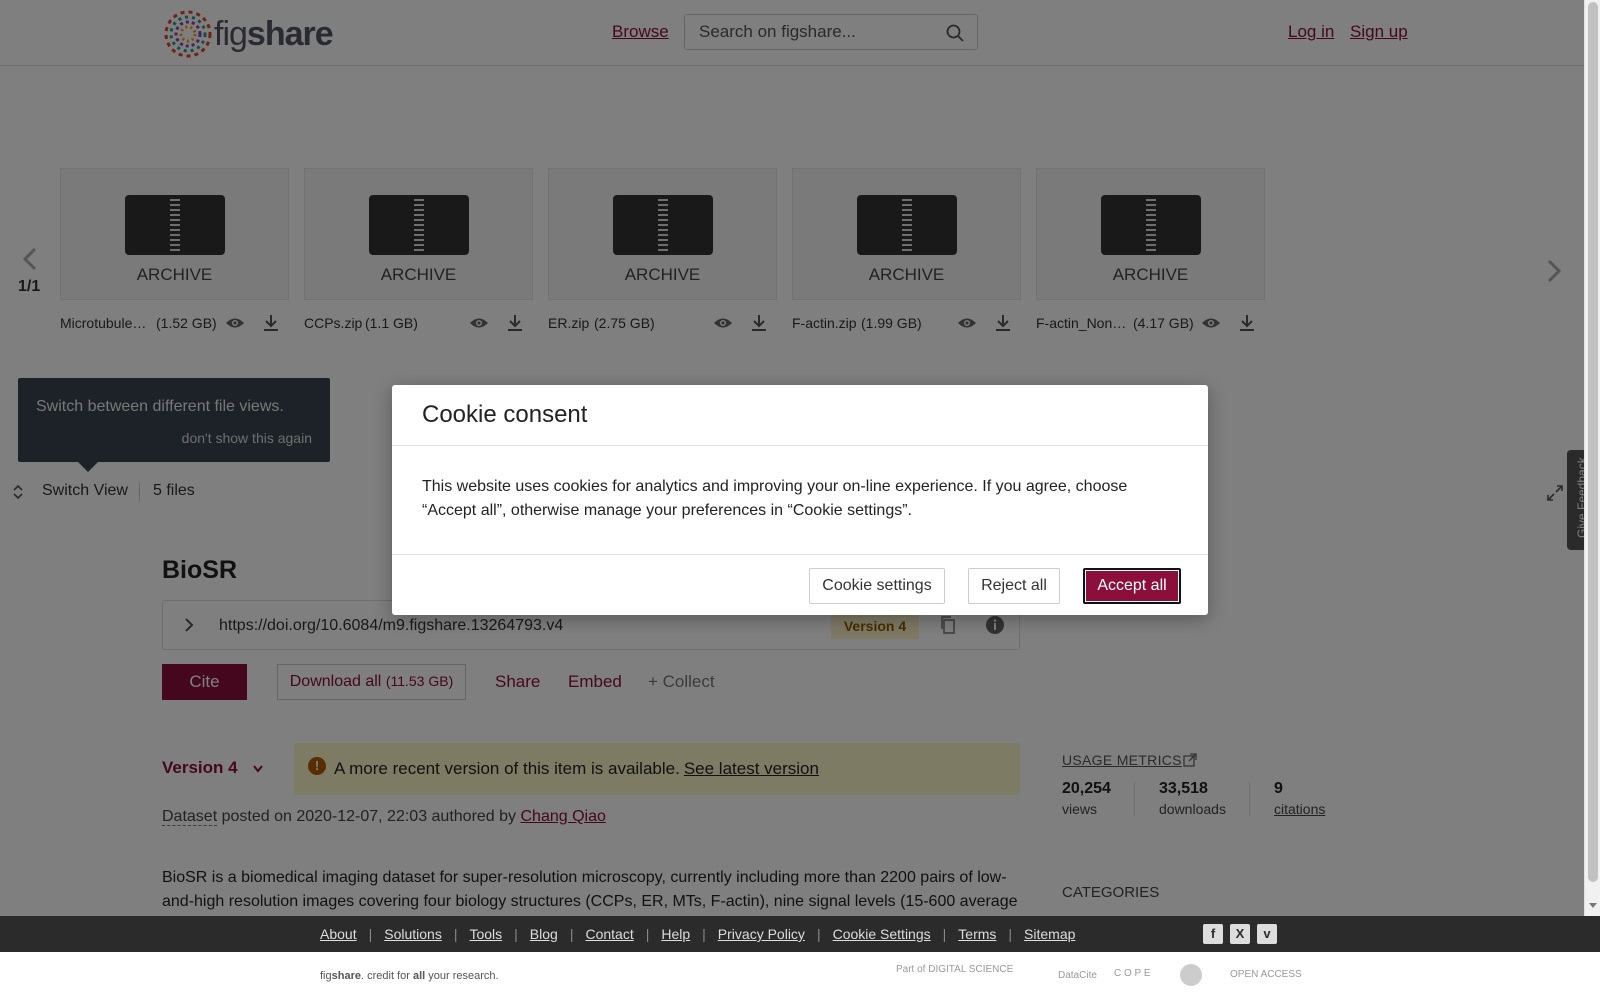 This screenshot has height=1000, width=1600. I want to click on footer-link-solutions: Solutions, so click(413, 934).